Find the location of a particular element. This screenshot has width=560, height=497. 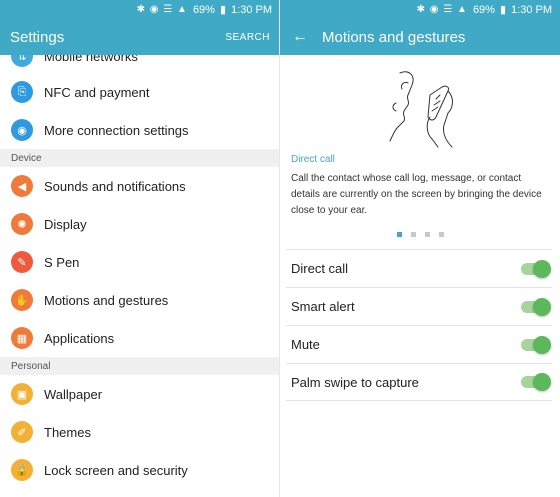

toggle-label: Smart alert is located at coordinates (323, 306).